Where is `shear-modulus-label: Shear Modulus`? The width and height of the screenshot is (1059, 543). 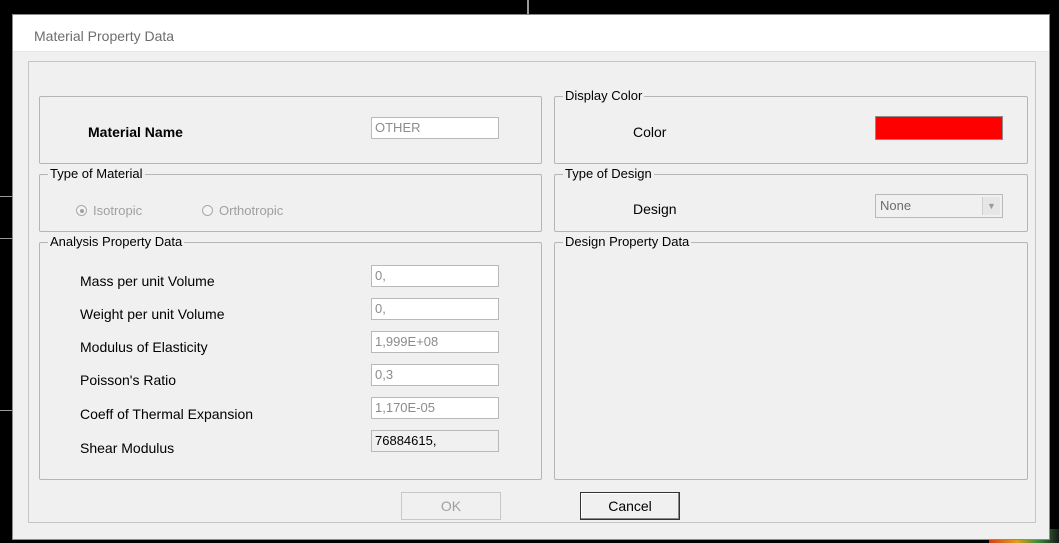 shear-modulus-label: Shear Modulus is located at coordinates (127, 448).